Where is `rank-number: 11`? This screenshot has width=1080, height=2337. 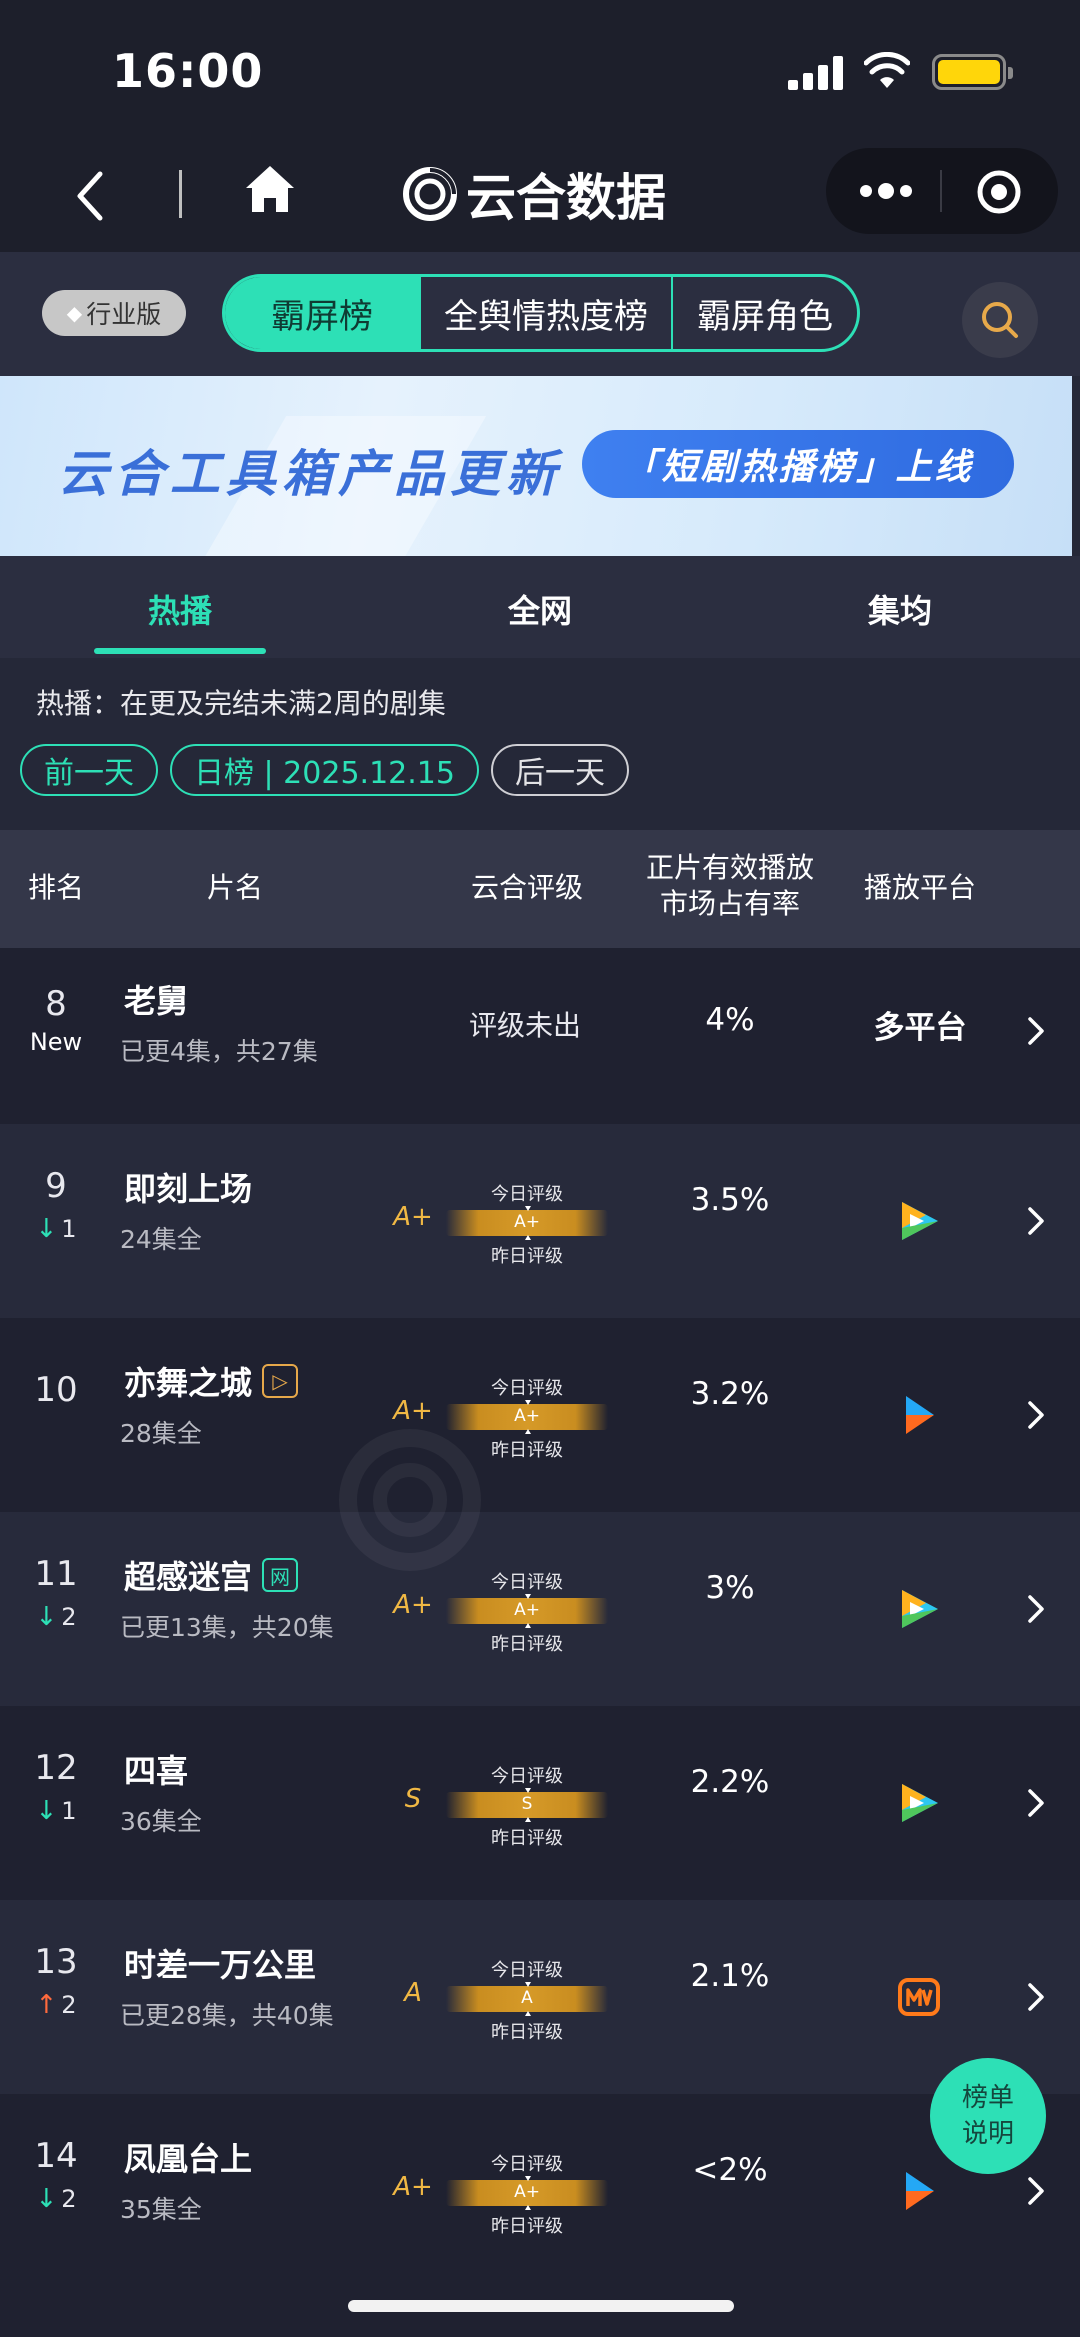
rank-number: 11 is located at coordinates (56, 1574).